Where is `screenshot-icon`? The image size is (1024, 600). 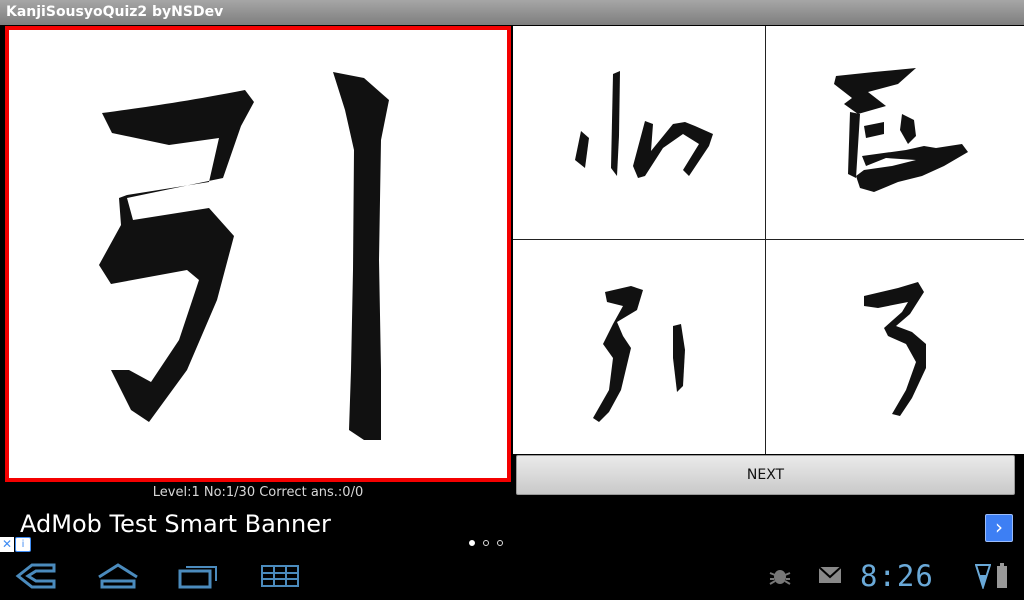
screenshot-icon is located at coordinates (280, 576).